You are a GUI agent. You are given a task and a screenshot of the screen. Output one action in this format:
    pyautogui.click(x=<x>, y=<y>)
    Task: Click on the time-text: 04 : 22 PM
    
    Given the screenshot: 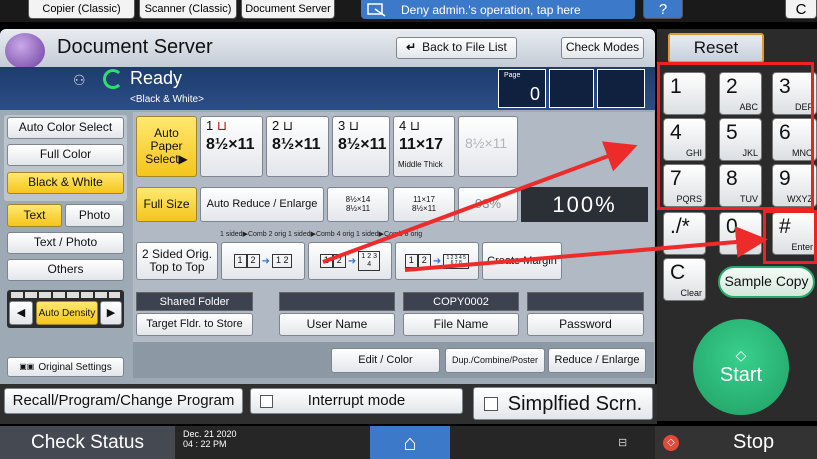 What is the action you would take?
    pyautogui.click(x=205, y=443)
    